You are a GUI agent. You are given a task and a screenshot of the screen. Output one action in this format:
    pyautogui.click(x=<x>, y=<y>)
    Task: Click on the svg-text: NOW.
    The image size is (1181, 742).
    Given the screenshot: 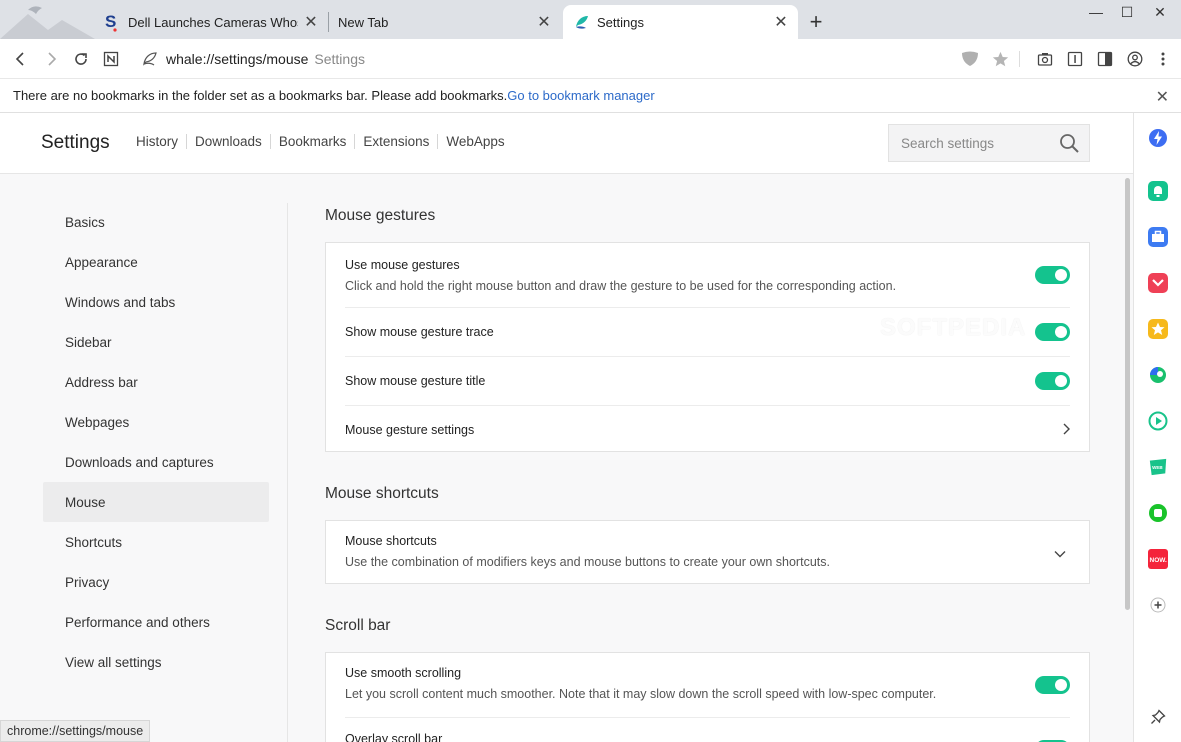 What is the action you would take?
    pyautogui.click(x=1159, y=560)
    